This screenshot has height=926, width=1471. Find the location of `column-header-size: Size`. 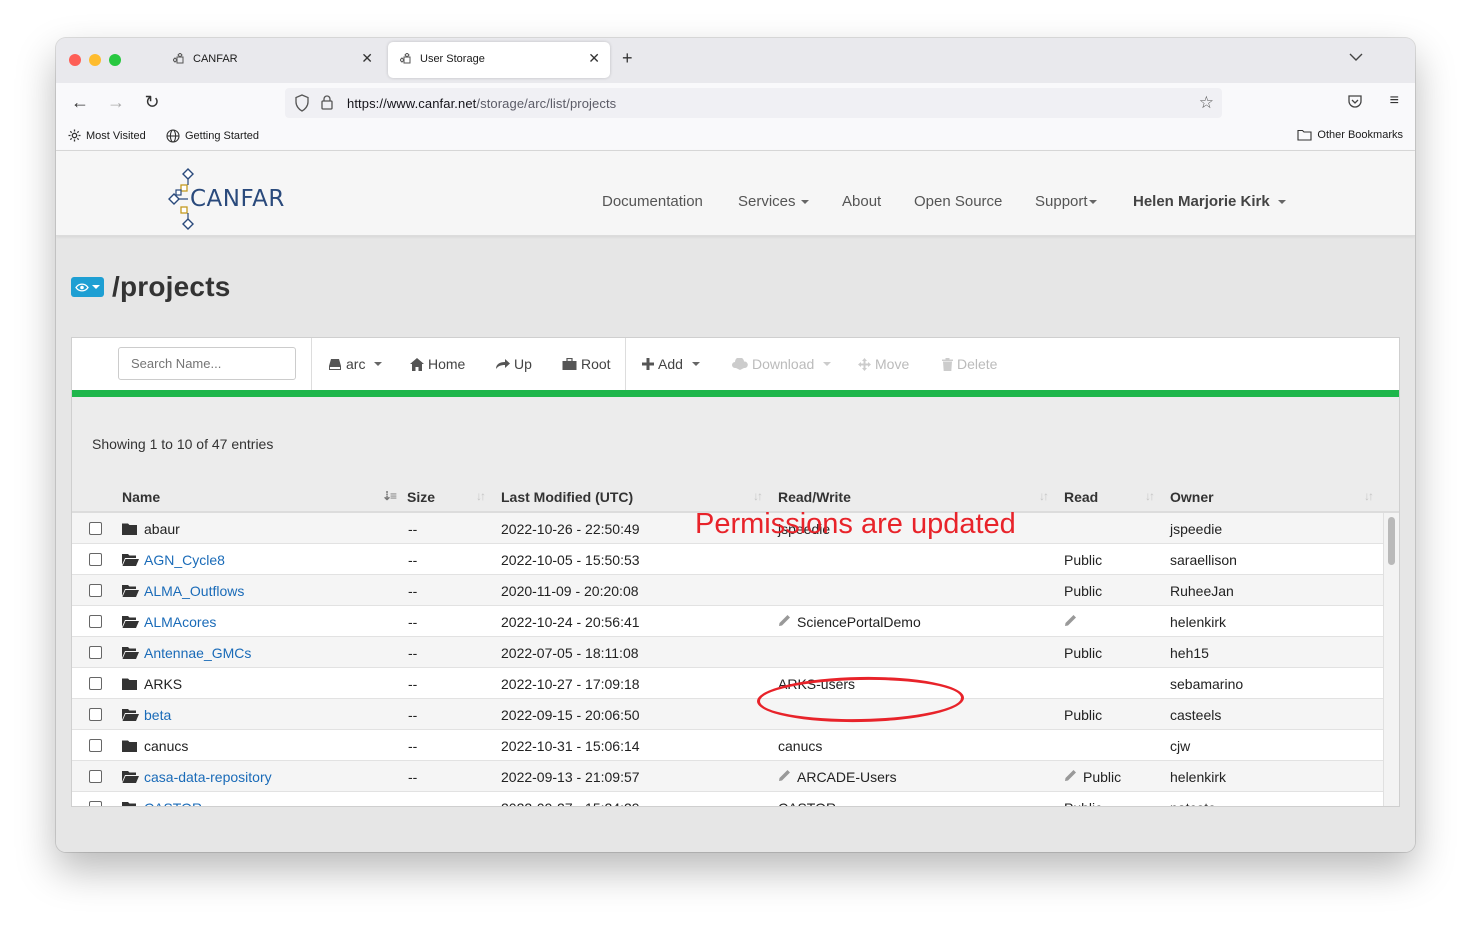

column-header-size: Size is located at coordinates (421, 497).